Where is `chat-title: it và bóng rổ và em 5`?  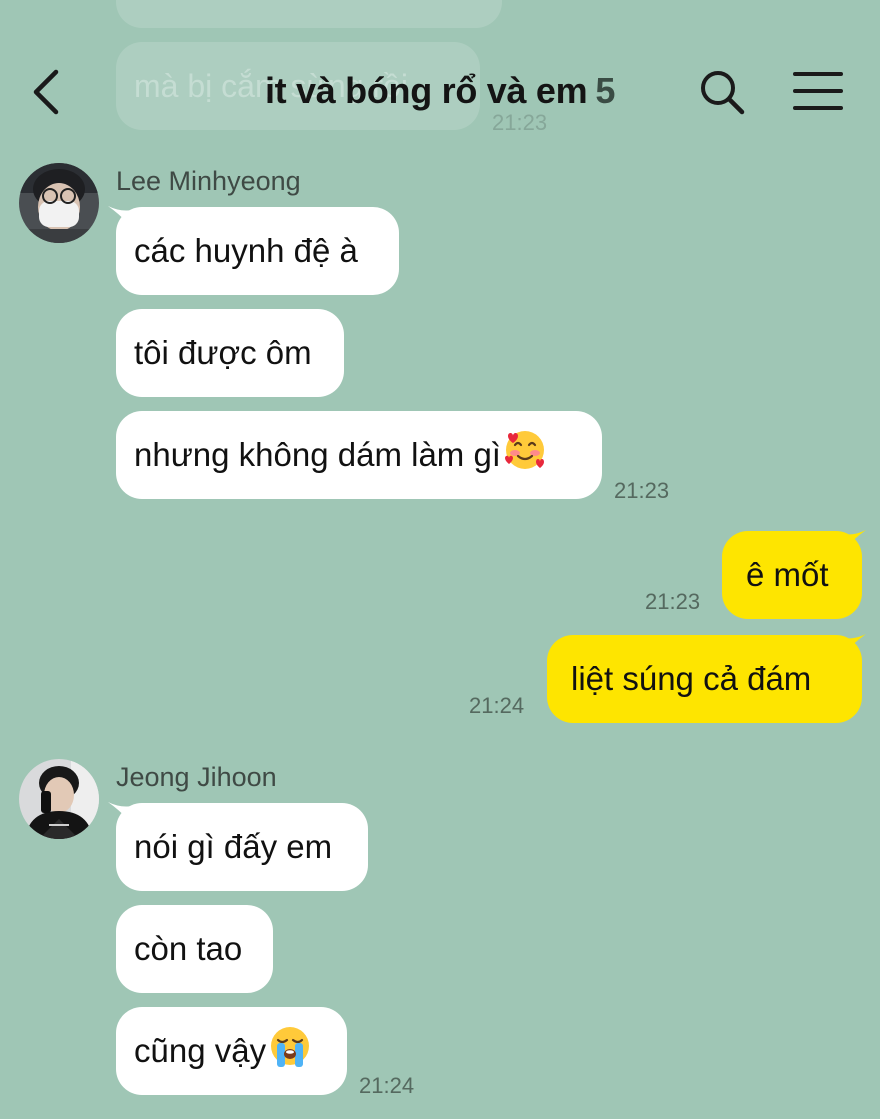 chat-title: it và bóng rổ và em 5 is located at coordinates (440, 91).